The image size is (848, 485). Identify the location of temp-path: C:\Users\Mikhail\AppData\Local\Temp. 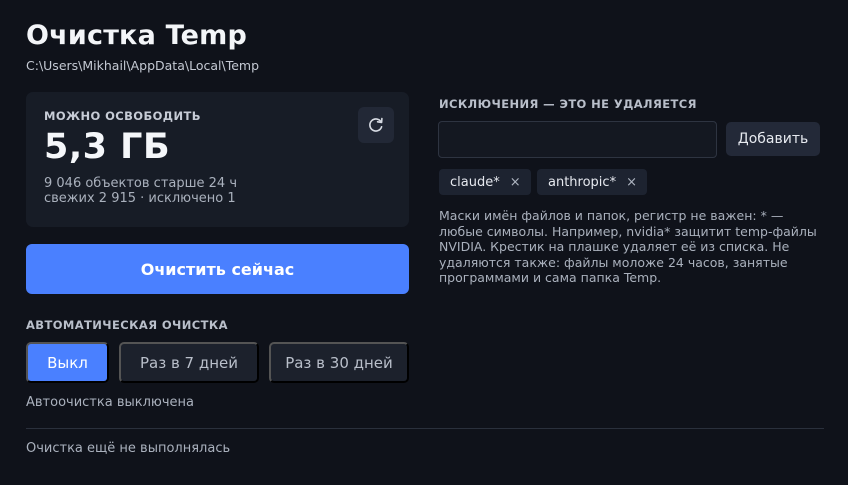
(143, 65).